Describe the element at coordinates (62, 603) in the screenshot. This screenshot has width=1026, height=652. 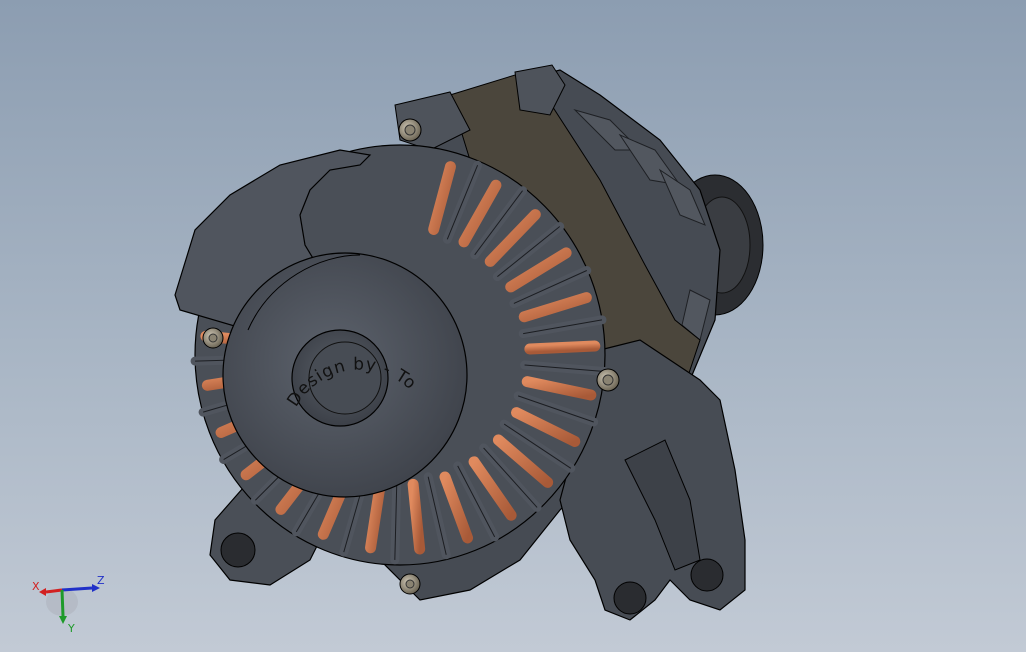
I see `triad-y-axis` at that location.